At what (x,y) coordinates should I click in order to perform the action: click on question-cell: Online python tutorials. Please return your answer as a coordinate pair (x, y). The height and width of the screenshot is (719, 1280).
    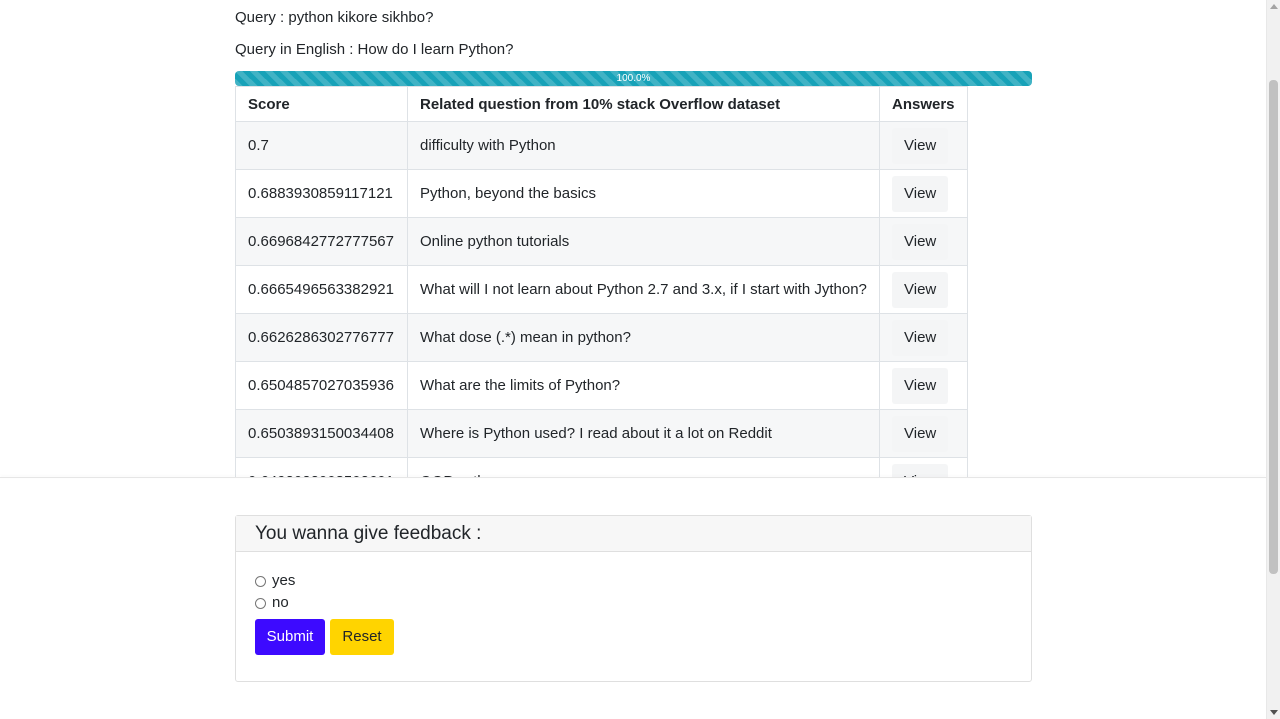
    Looking at the image, I should click on (643, 241).